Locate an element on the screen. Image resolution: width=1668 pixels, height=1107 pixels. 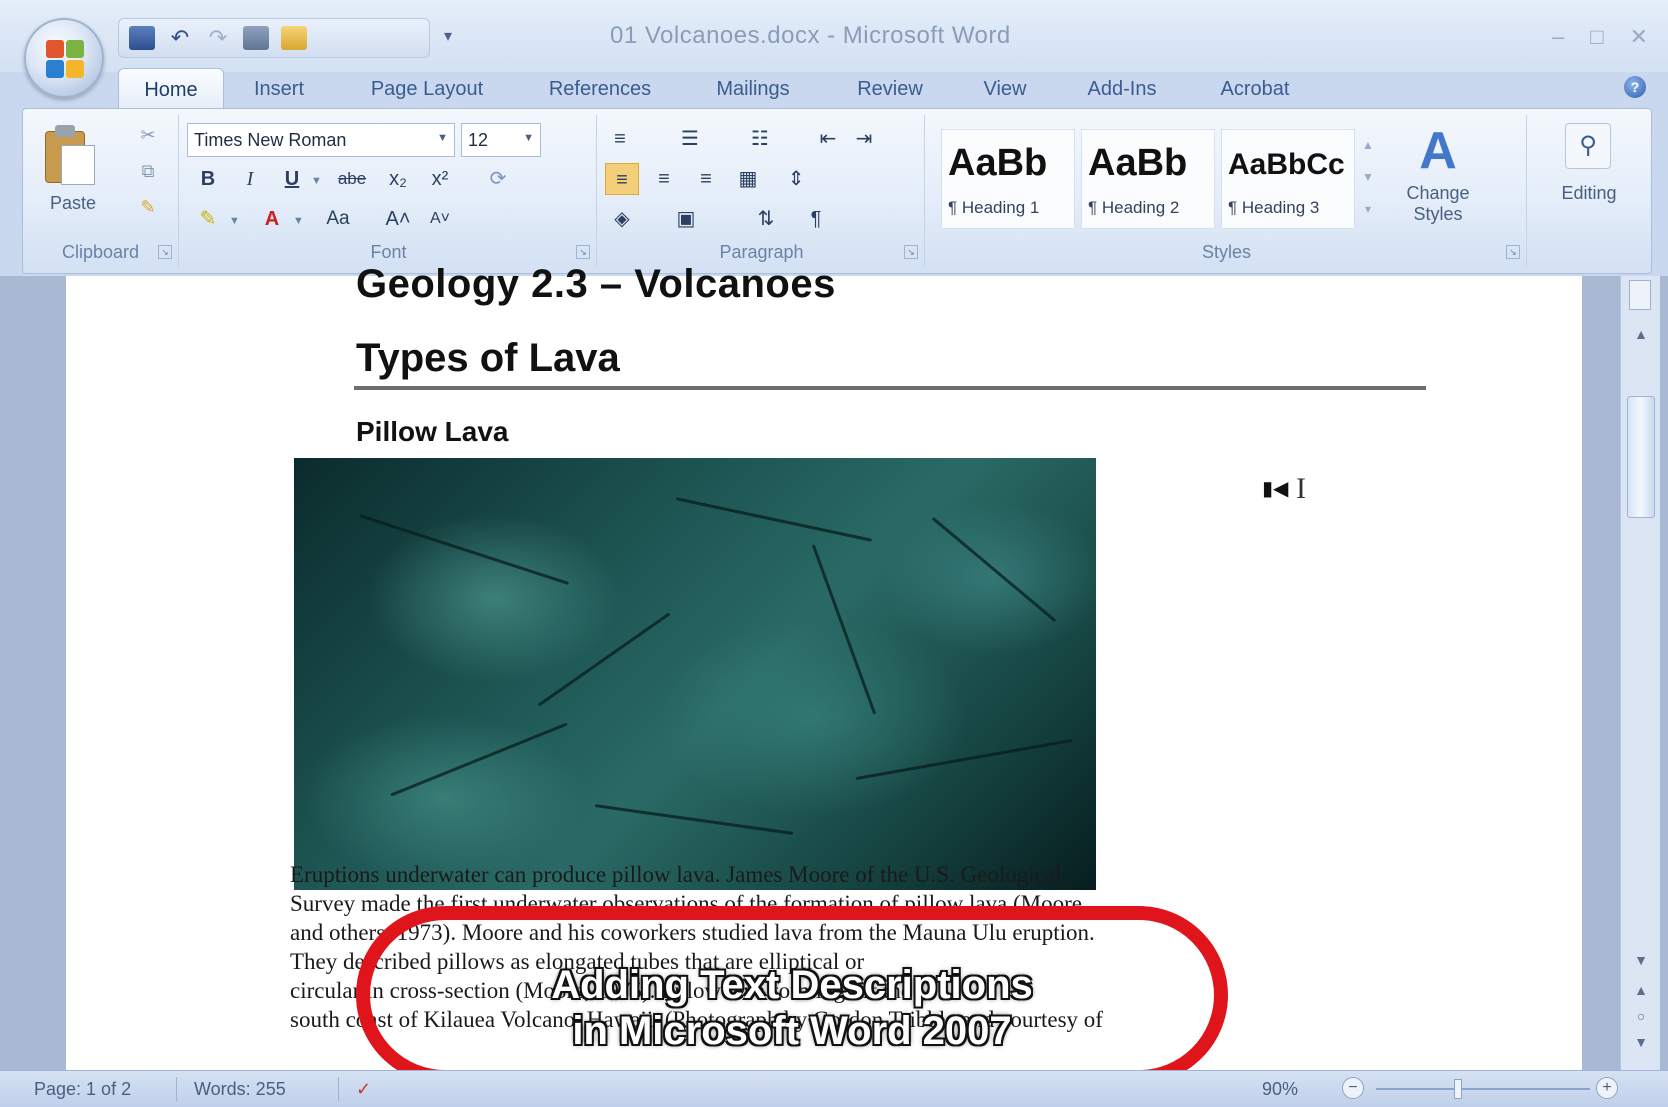
justify-icon: ▦ is located at coordinates (748, 179).